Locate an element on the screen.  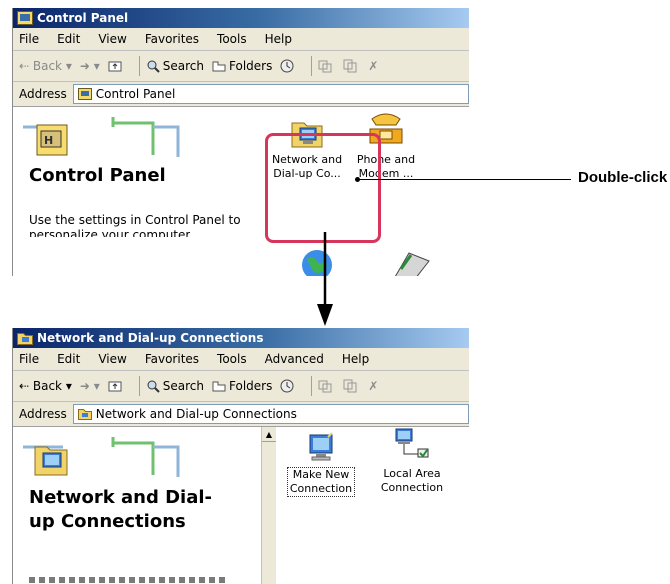
network-banner-icon is located at coordinates (101, 457).